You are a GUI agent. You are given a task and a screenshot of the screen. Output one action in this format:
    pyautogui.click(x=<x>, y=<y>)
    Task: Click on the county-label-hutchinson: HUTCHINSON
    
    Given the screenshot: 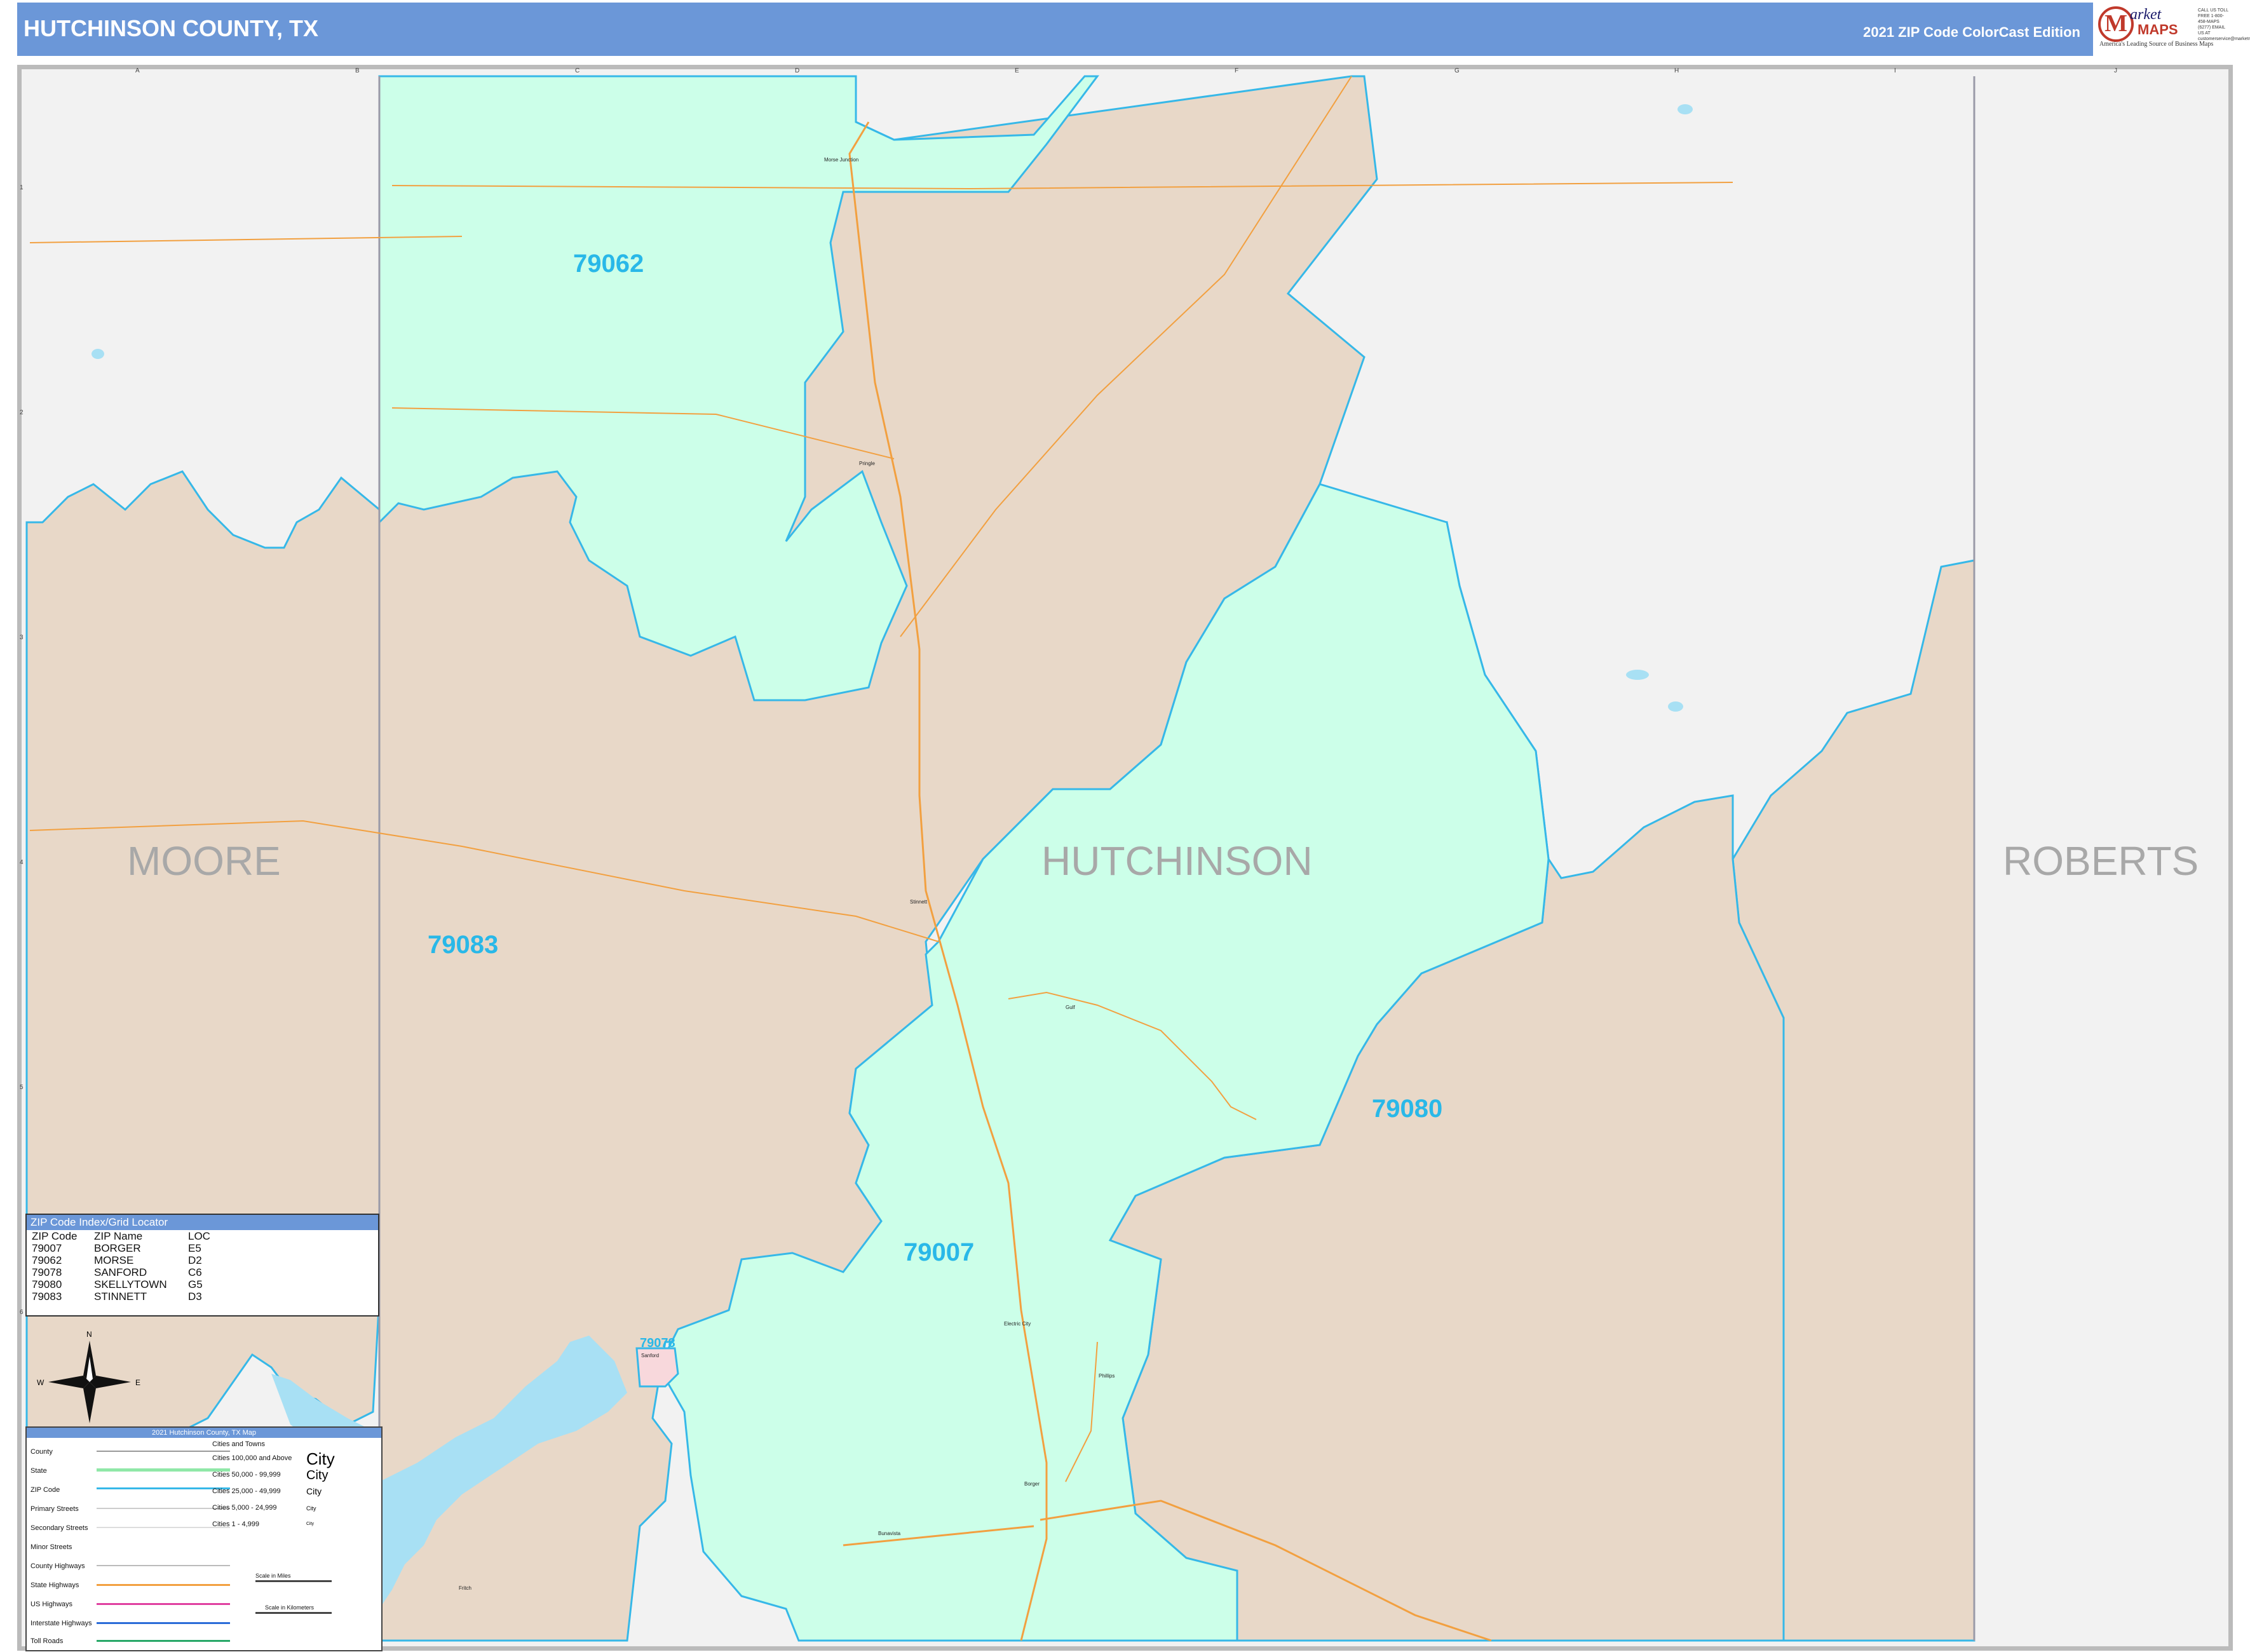 What is the action you would take?
    pyautogui.click(x=1177, y=861)
    